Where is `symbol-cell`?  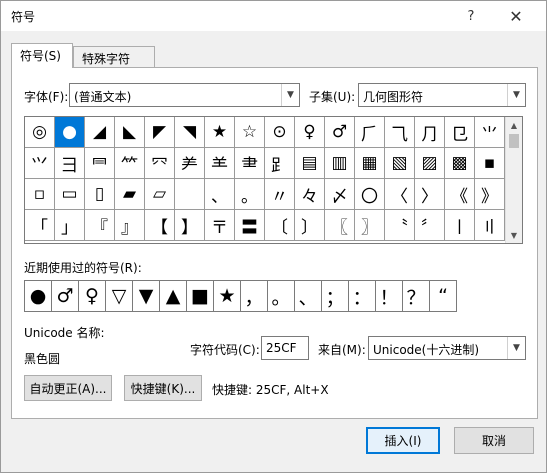
symbol-cell is located at coordinates (190, 194).